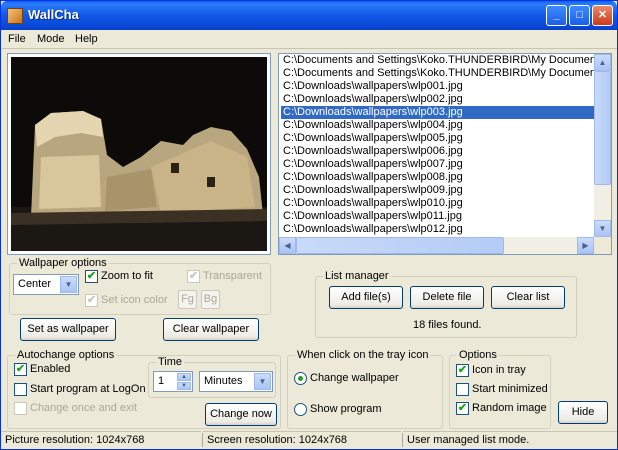  What do you see at coordinates (66, 355) in the screenshot?
I see `autochange-options-label: Autochange options` at bounding box center [66, 355].